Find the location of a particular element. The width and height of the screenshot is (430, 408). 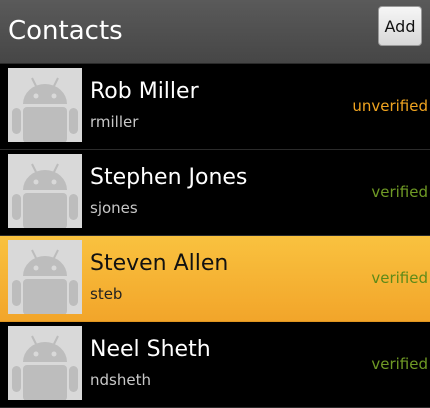

contact-name: Rob Miller is located at coordinates (144, 91).